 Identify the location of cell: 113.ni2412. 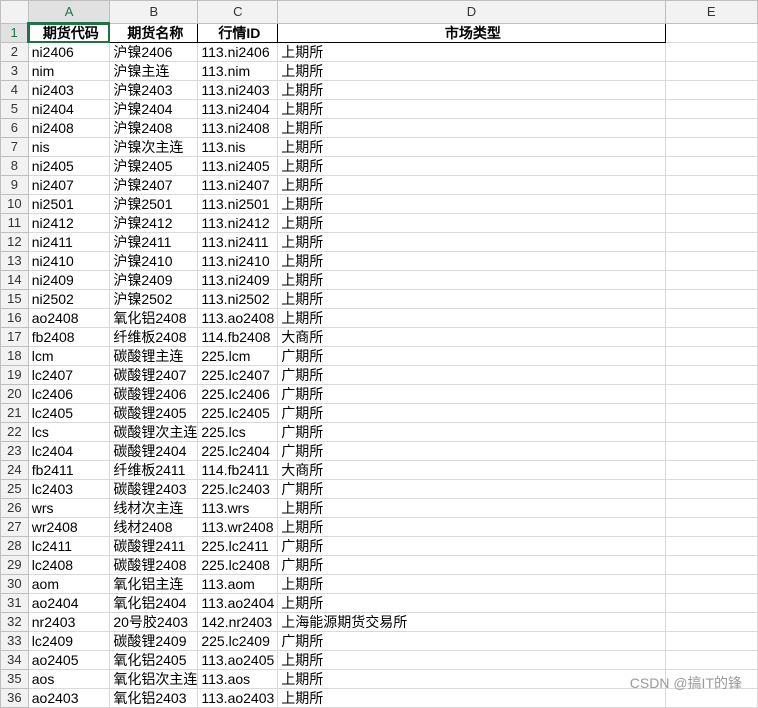
(238, 223).